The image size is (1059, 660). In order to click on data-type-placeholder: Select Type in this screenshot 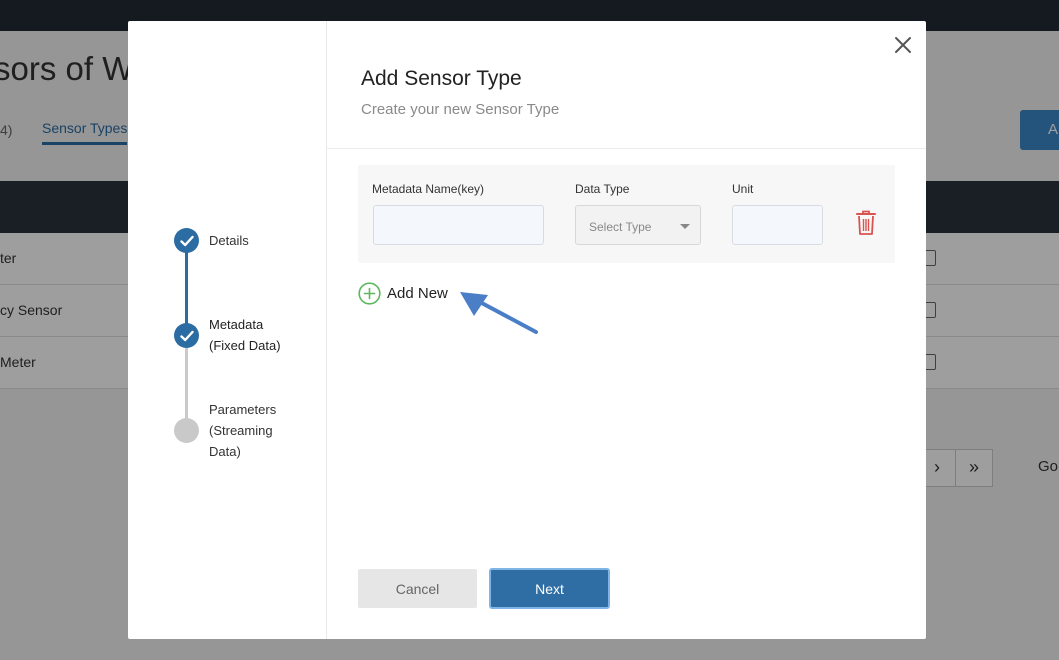, I will do `click(620, 227)`.